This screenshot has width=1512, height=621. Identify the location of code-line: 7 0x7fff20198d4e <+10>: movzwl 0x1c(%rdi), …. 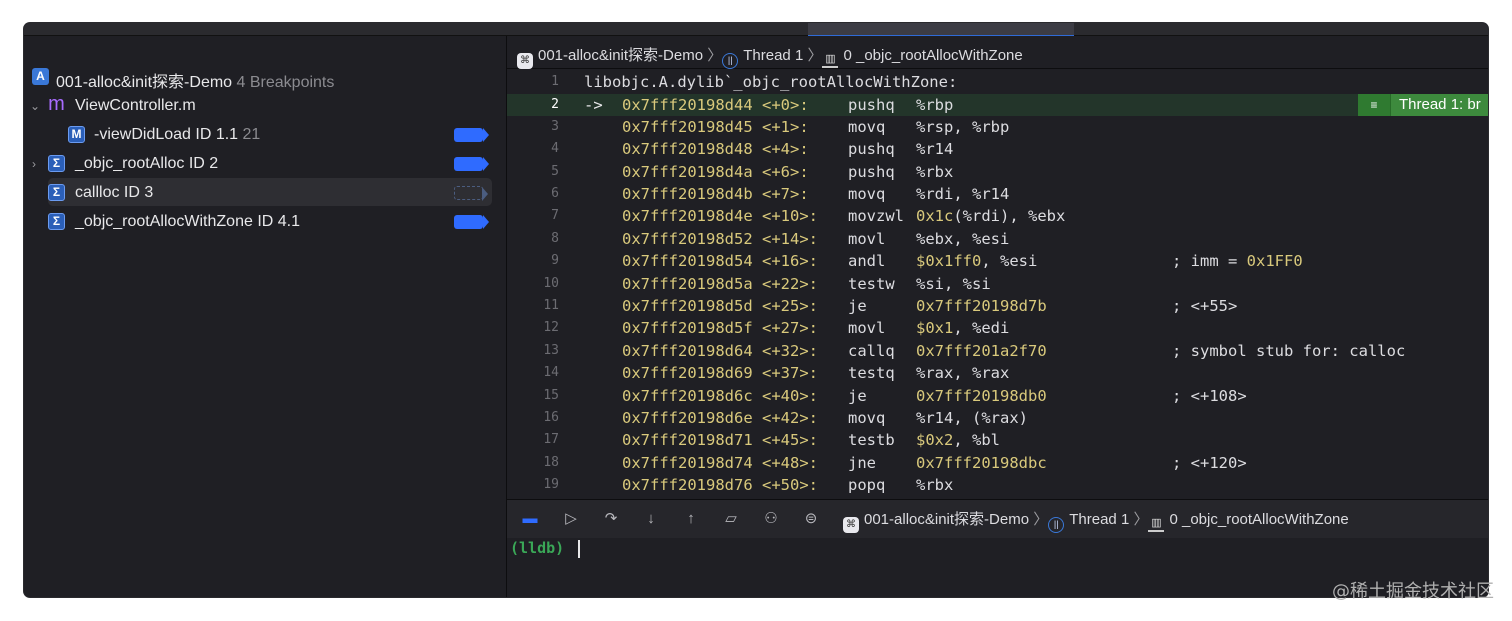
(997, 216).